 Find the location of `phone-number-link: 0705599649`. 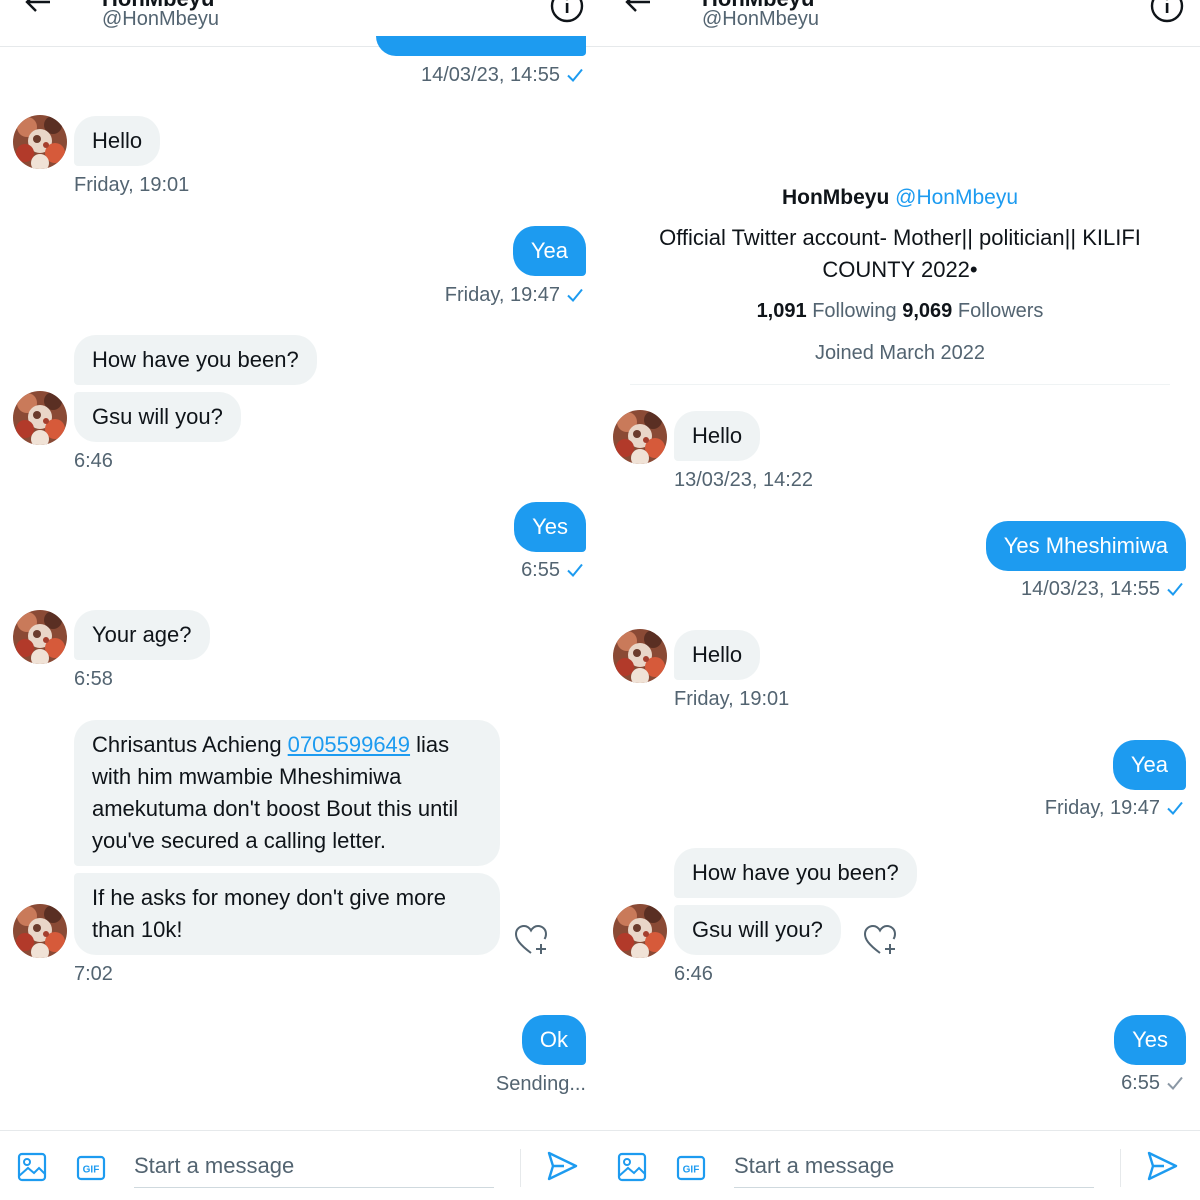

phone-number-link: 0705599649 is located at coordinates (349, 744).